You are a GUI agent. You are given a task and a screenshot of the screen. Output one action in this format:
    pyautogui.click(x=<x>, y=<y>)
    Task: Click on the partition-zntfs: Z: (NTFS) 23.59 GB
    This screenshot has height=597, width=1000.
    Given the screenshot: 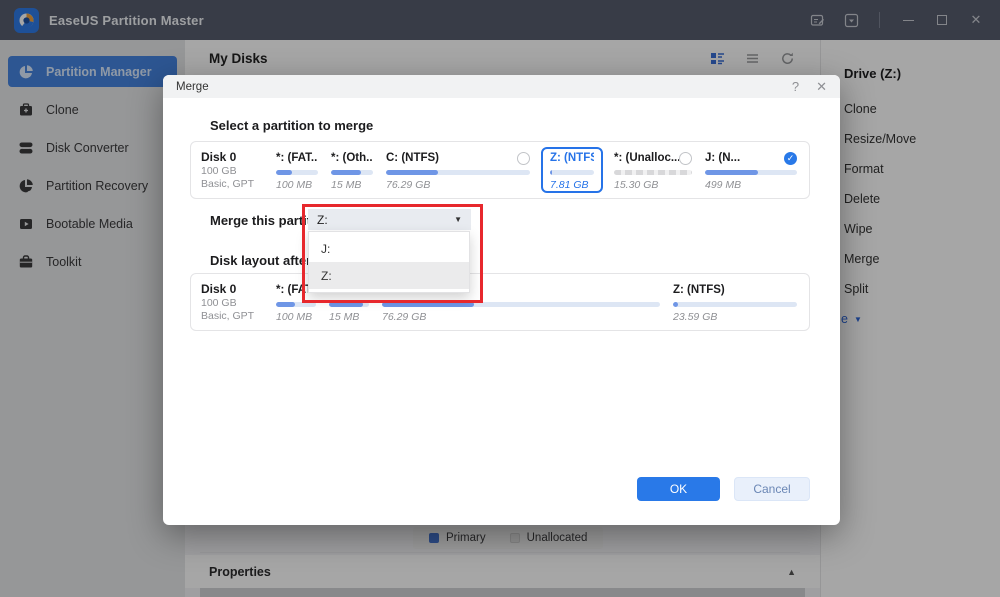 What is the action you would take?
    pyautogui.click(x=735, y=302)
    